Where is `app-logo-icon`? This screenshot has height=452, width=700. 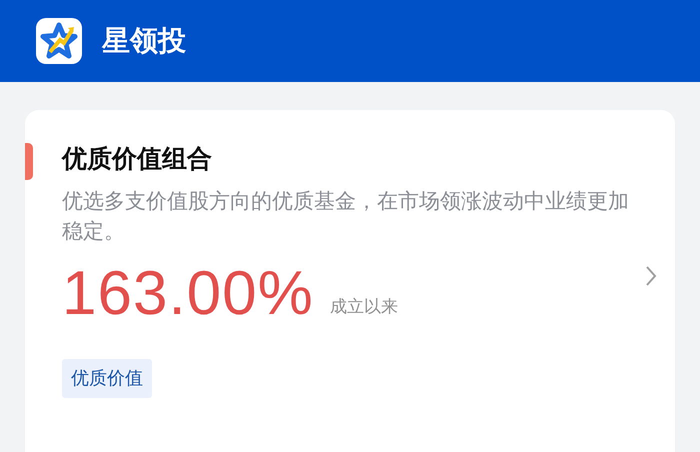
app-logo-icon is located at coordinates (59, 41).